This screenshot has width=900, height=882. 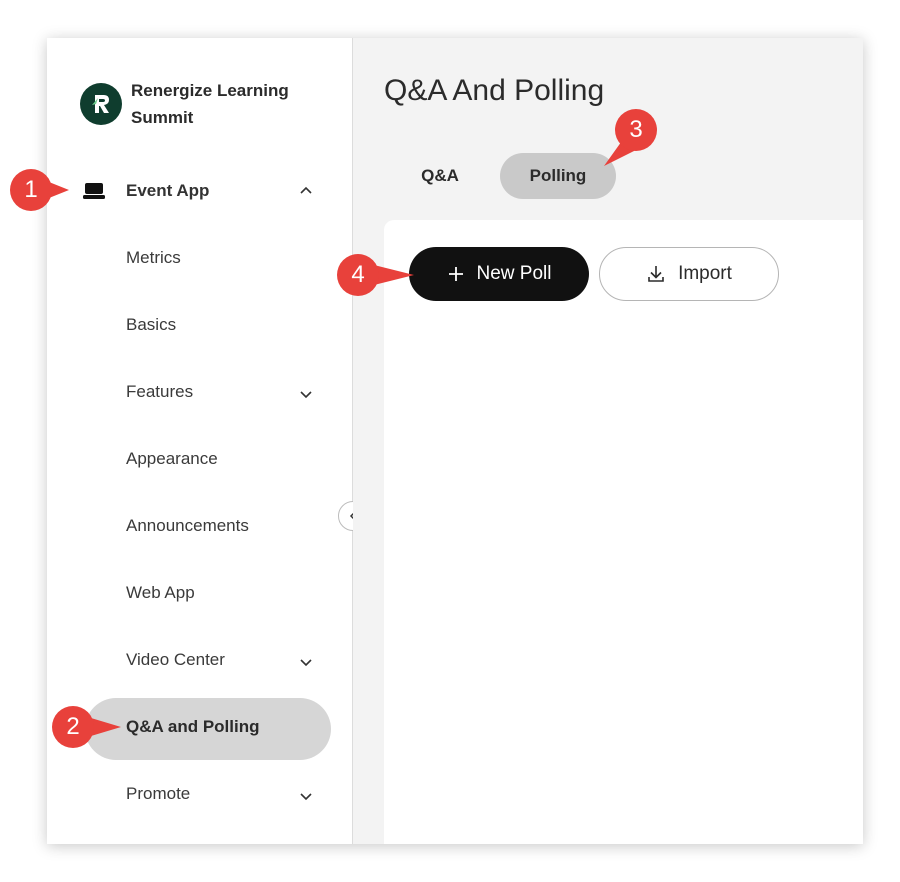 What do you see at coordinates (199, 326) in the screenshot?
I see `sidebar-item-basics: Basics` at bounding box center [199, 326].